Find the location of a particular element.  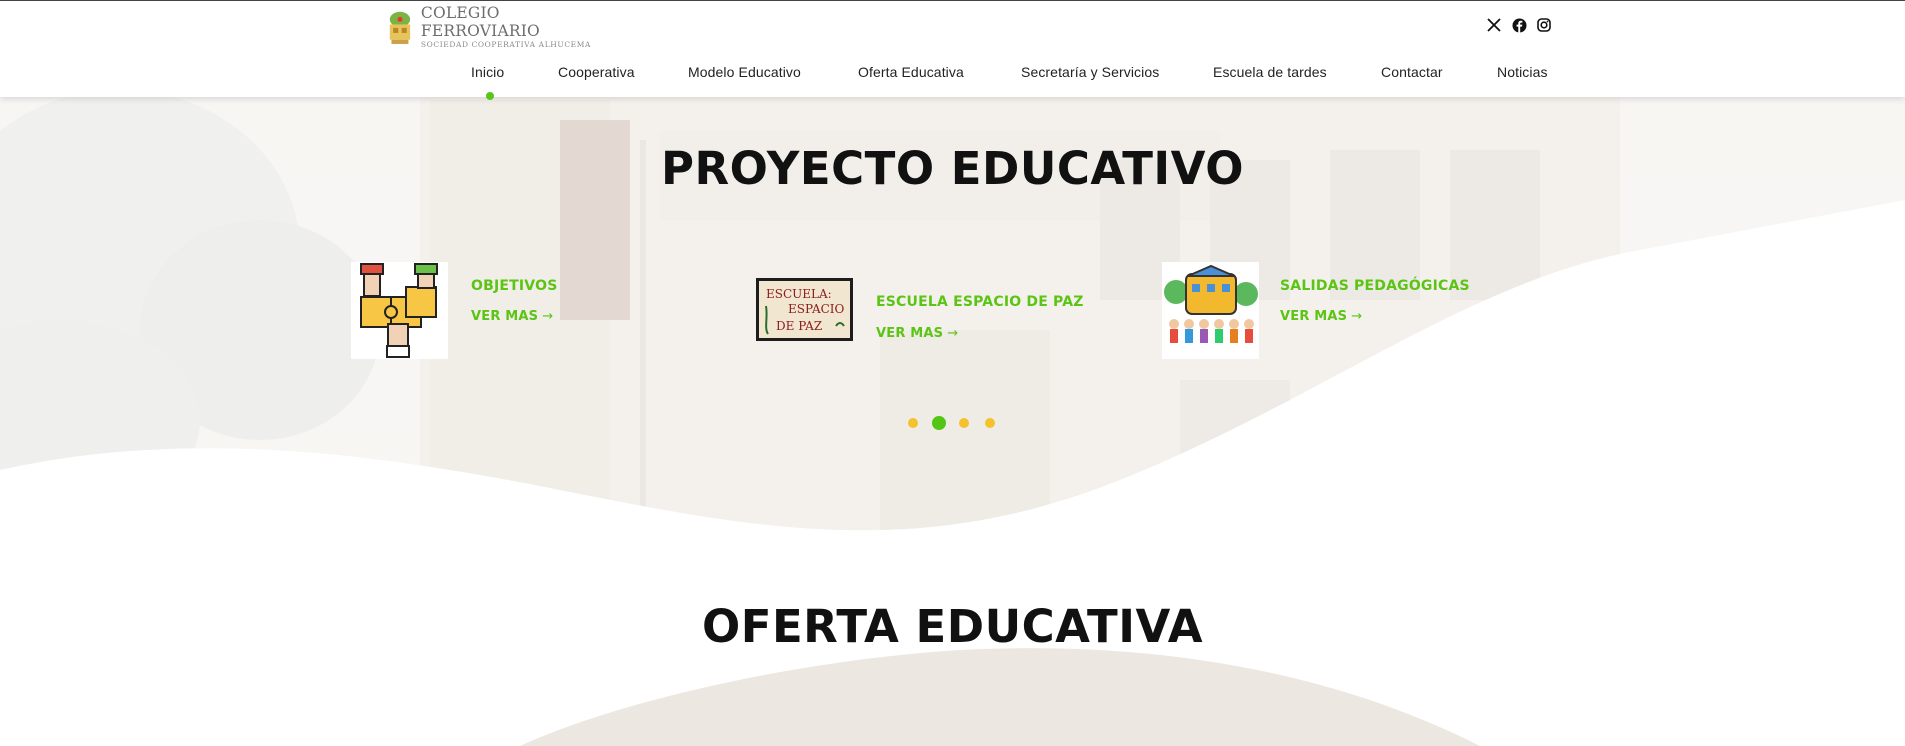

nav-item-noticias: Noticias is located at coordinates (1522, 72).